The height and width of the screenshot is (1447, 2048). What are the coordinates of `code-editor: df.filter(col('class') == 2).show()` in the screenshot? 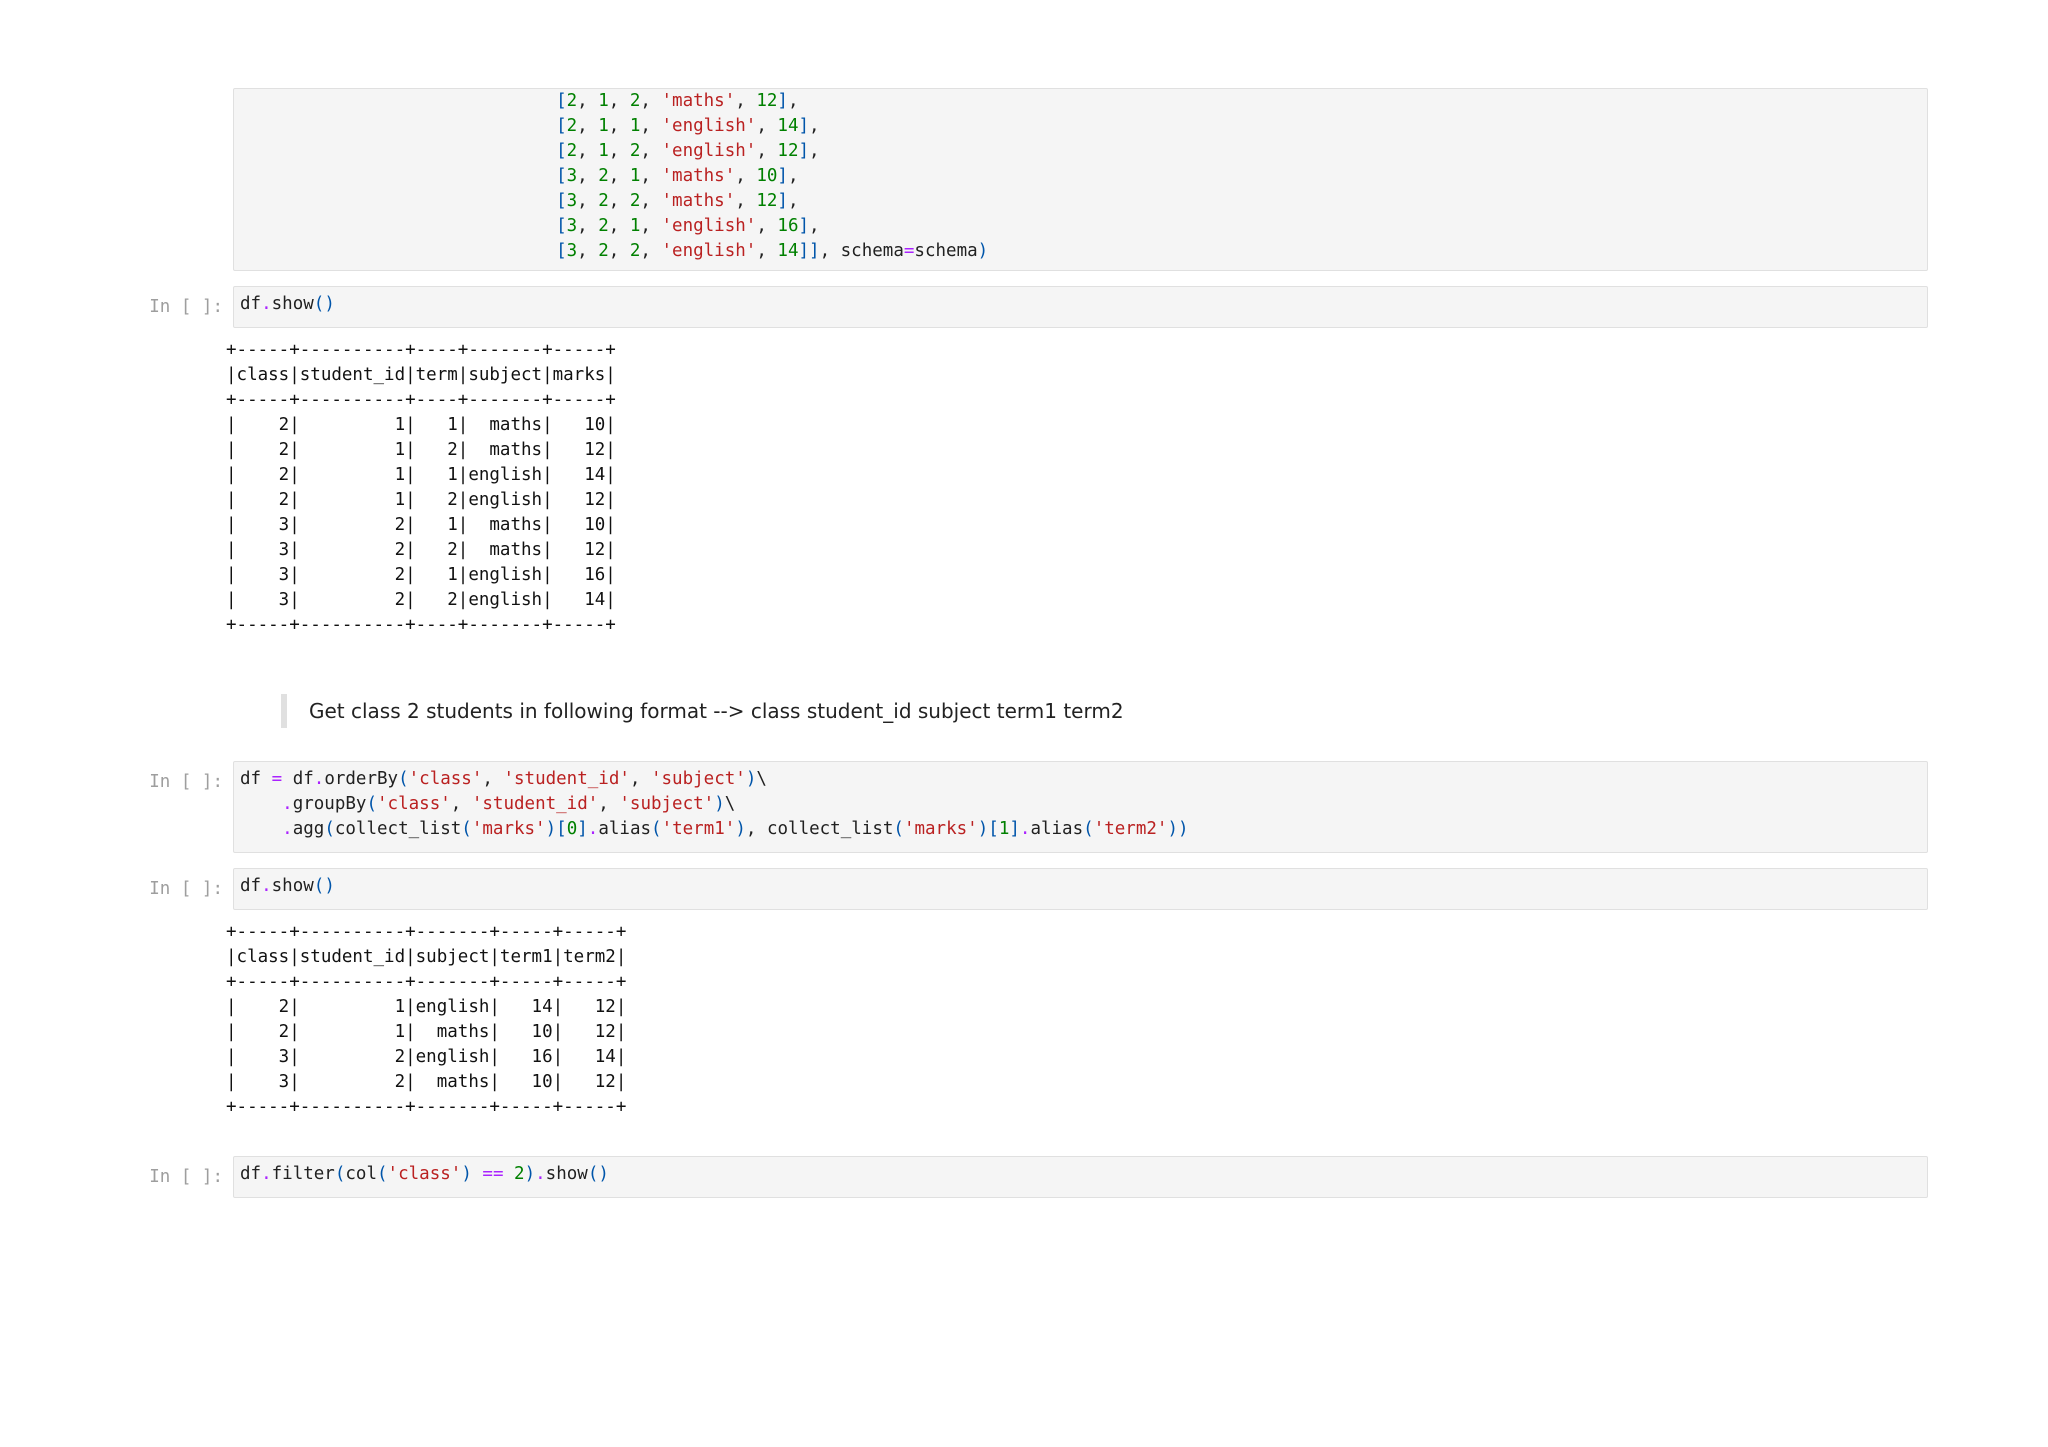 It's located at (1080, 1174).